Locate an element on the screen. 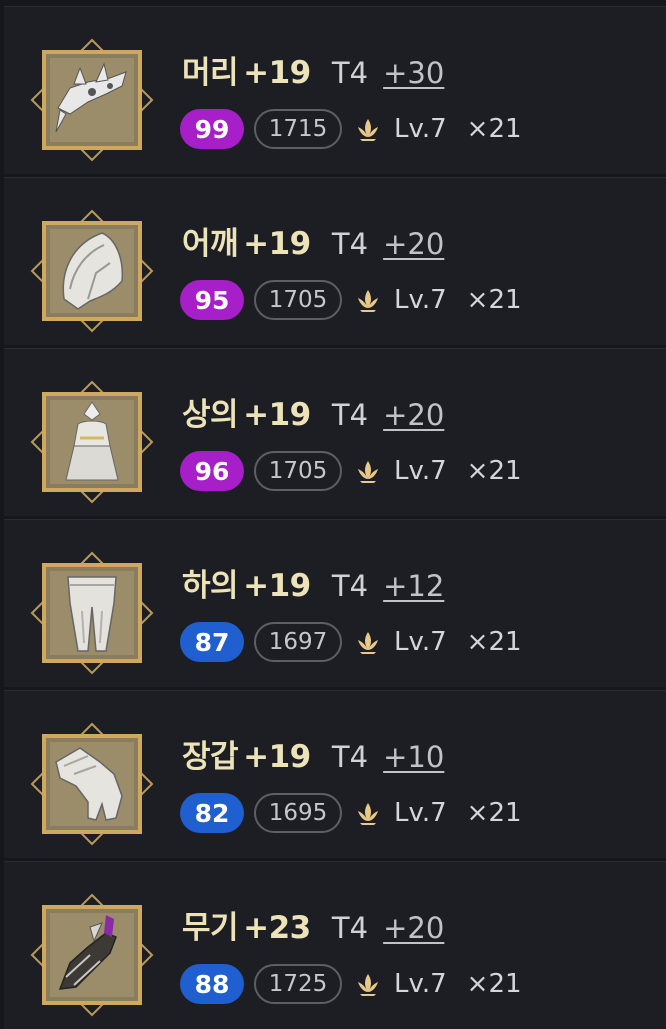  chest-icon is located at coordinates (92, 442).